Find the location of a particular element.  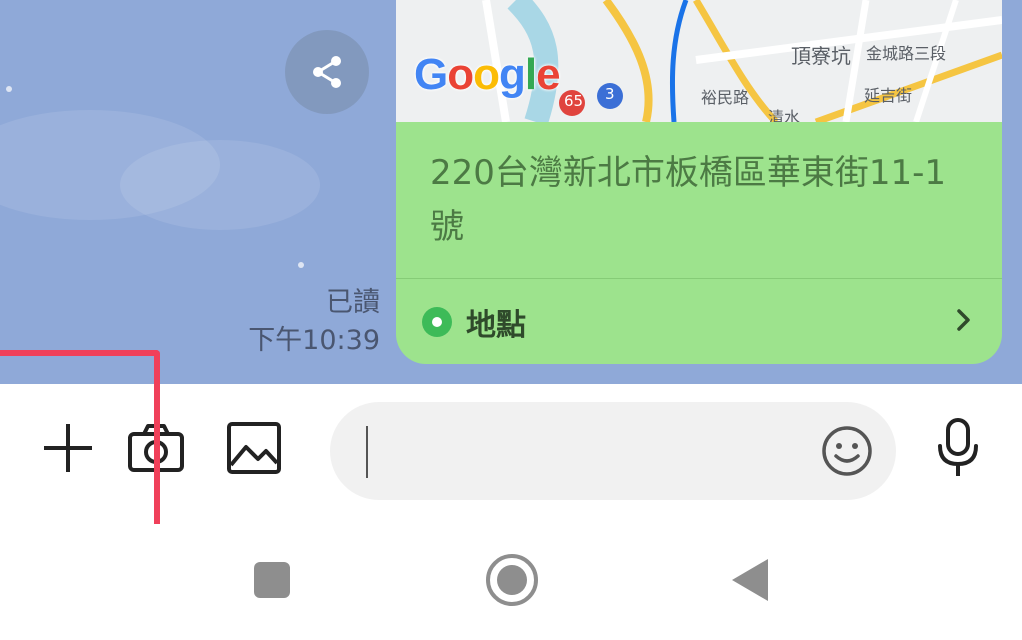

recent-apps-icon is located at coordinates (272, 580).